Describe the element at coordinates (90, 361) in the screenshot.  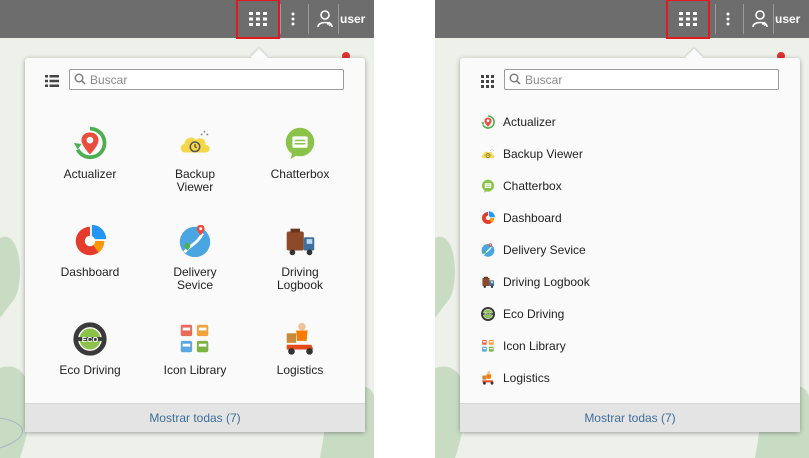
I see `app-tile-eco-driving: Eco Driving` at that location.